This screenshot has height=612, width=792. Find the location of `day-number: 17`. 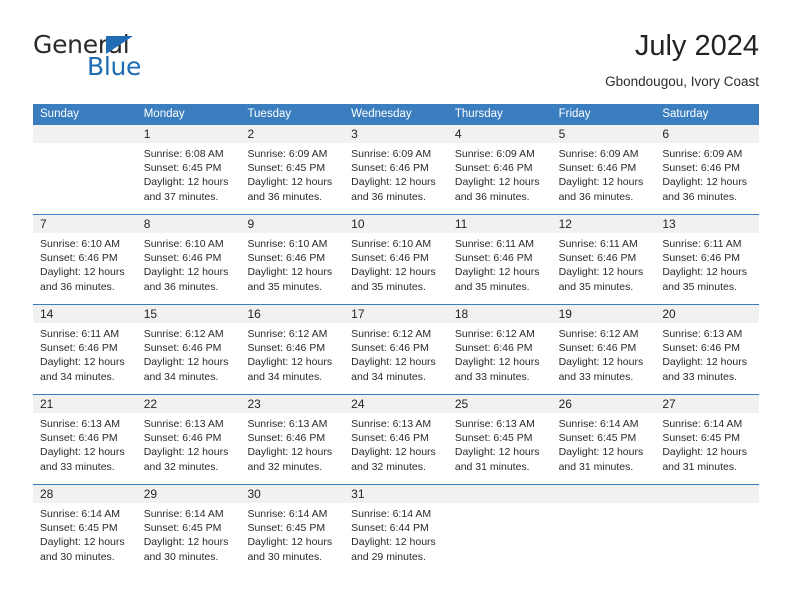

day-number: 17 is located at coordinates (396, 314).